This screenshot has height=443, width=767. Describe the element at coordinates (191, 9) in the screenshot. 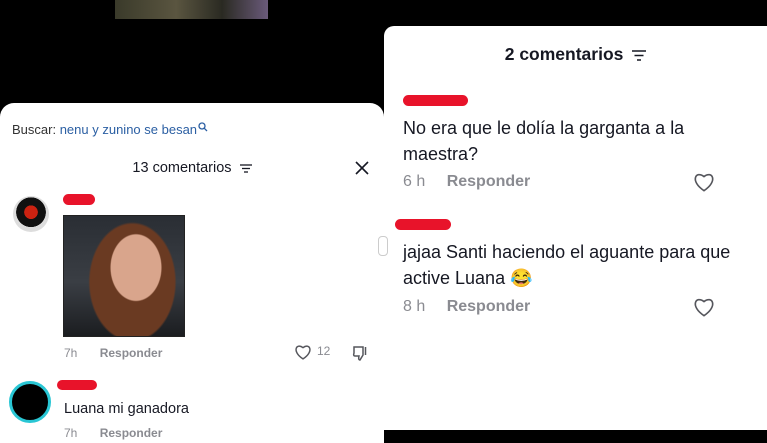

I see `video-thumbnail` at that location.